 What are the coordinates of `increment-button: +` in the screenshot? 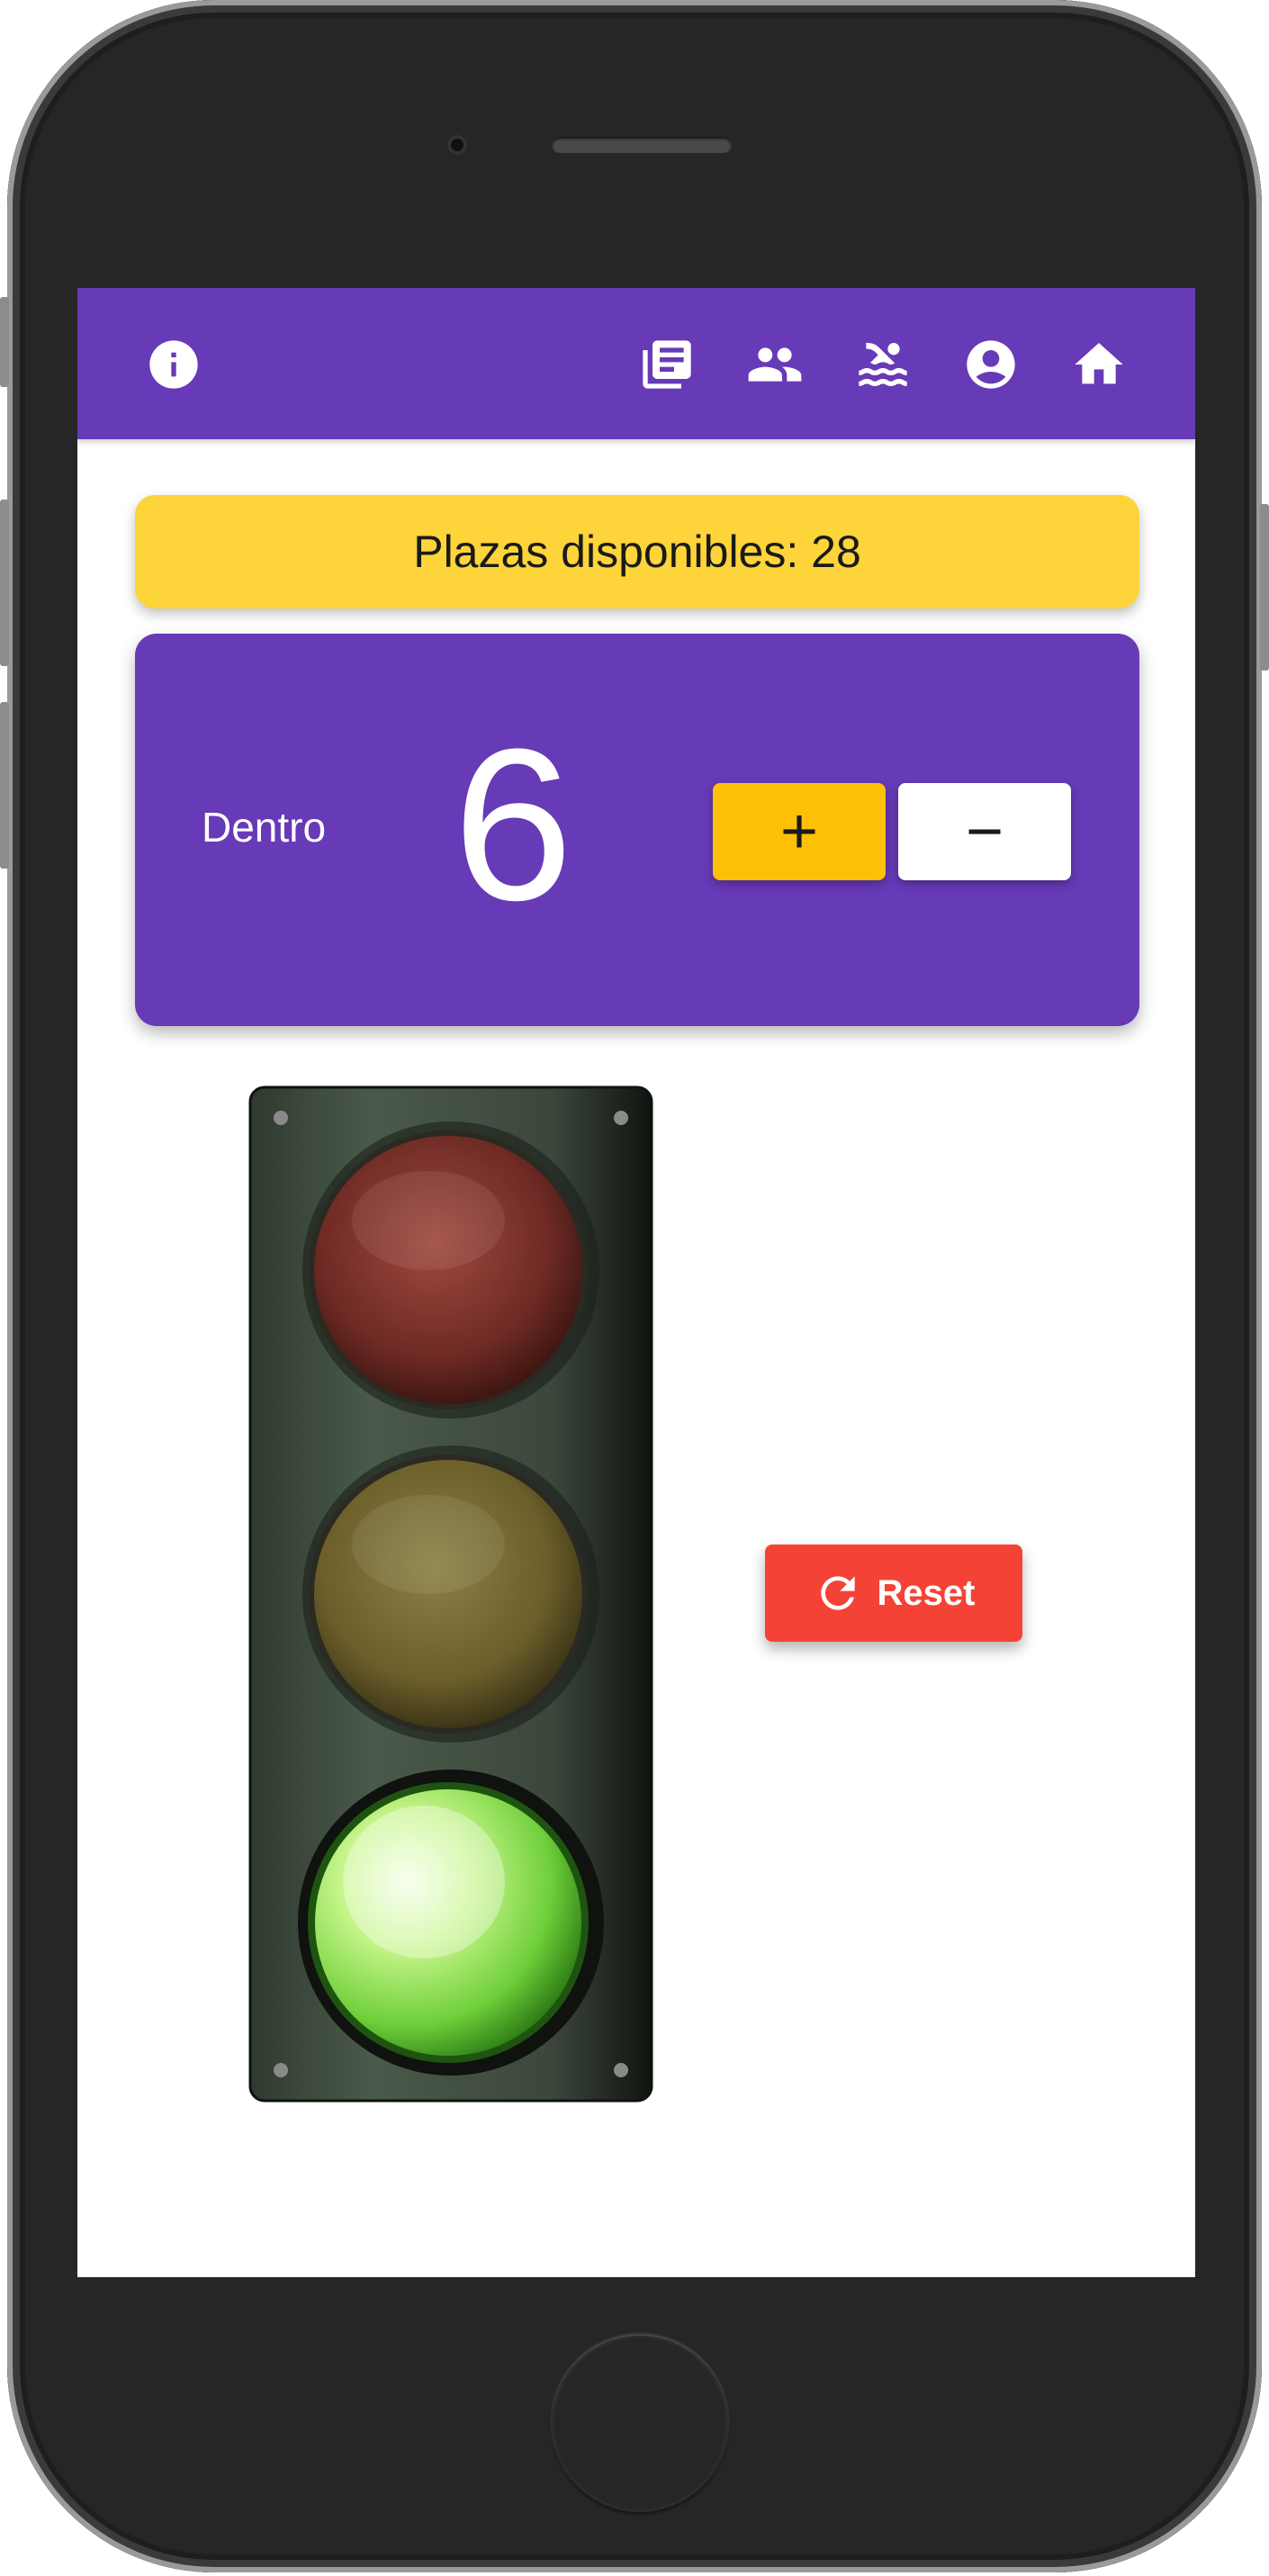 It's located at (799, 831).